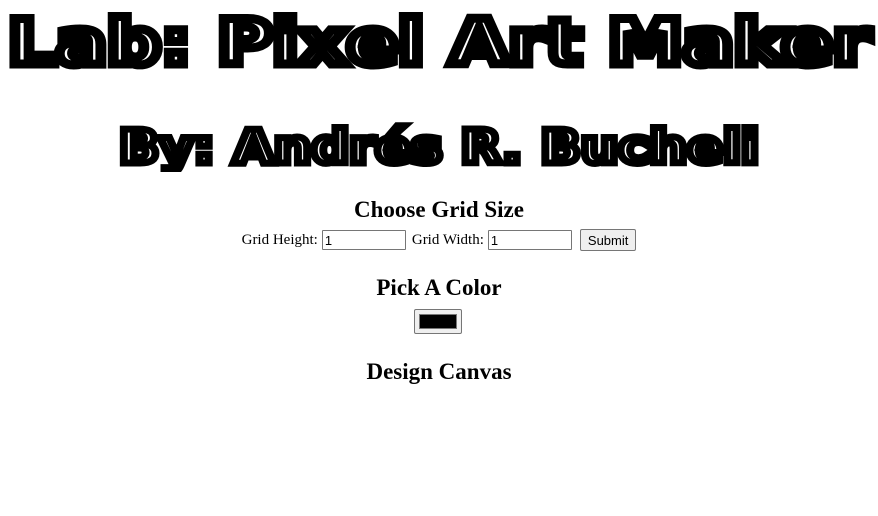 The image size is (878, 516). I want to click on grid-width-input, so click(529, 240).